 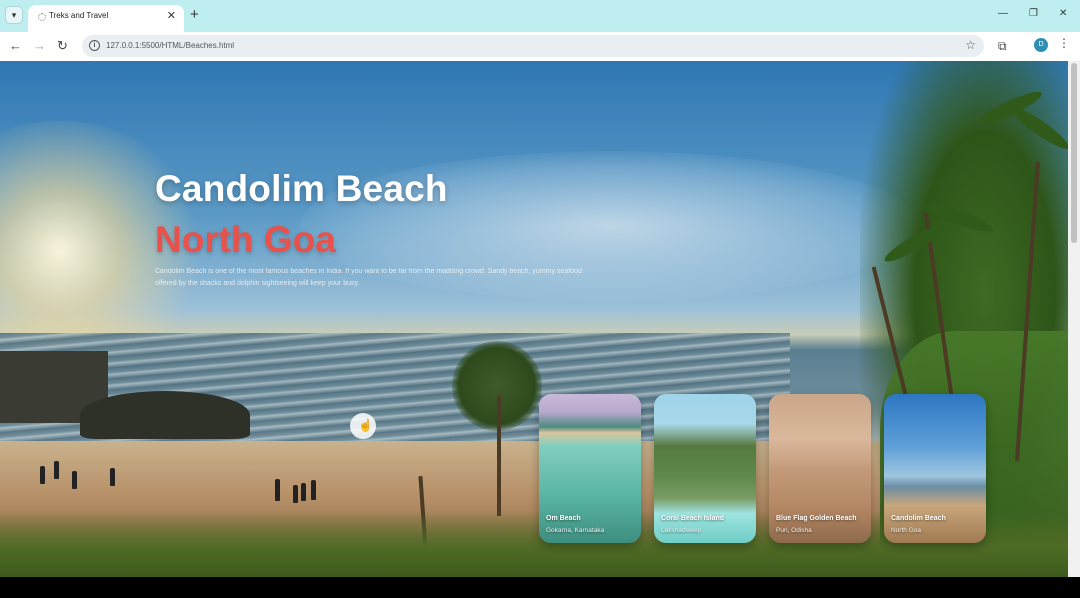 I want to click on address-bar: i 127.0.0.1:5500/HTML/Beaches.html ☆, so click(x=533, y=46).